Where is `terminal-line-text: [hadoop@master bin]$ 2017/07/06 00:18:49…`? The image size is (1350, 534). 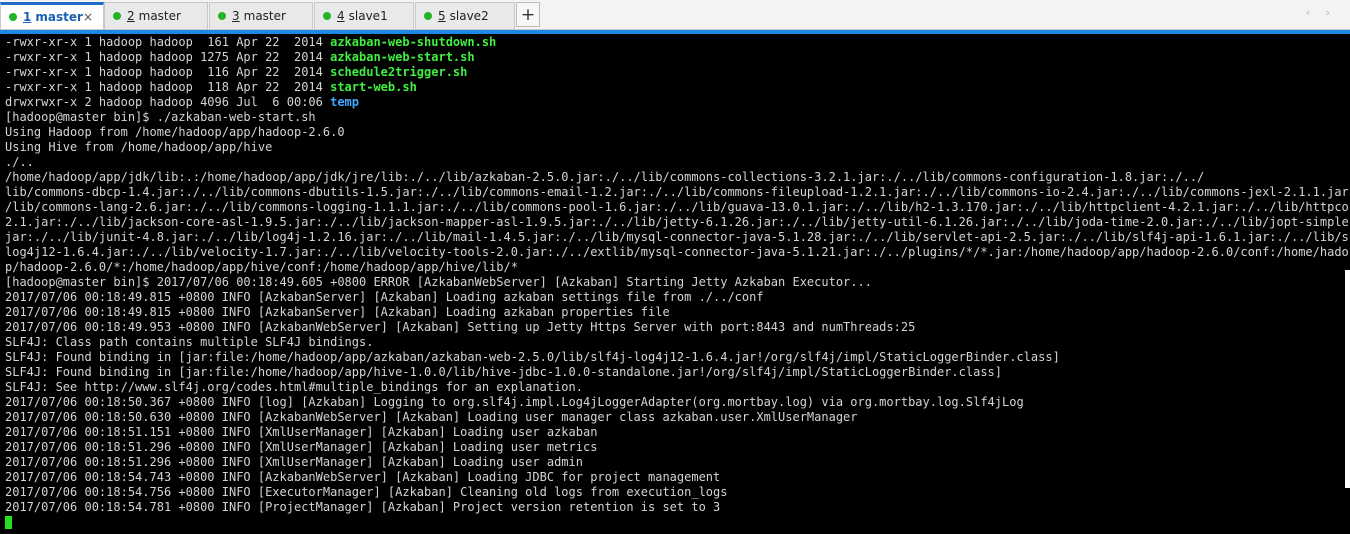
terminal-line-text: [hadoop@master bin]$ 2017/07/06 00:18:49… is located at coordinates (438, 282).